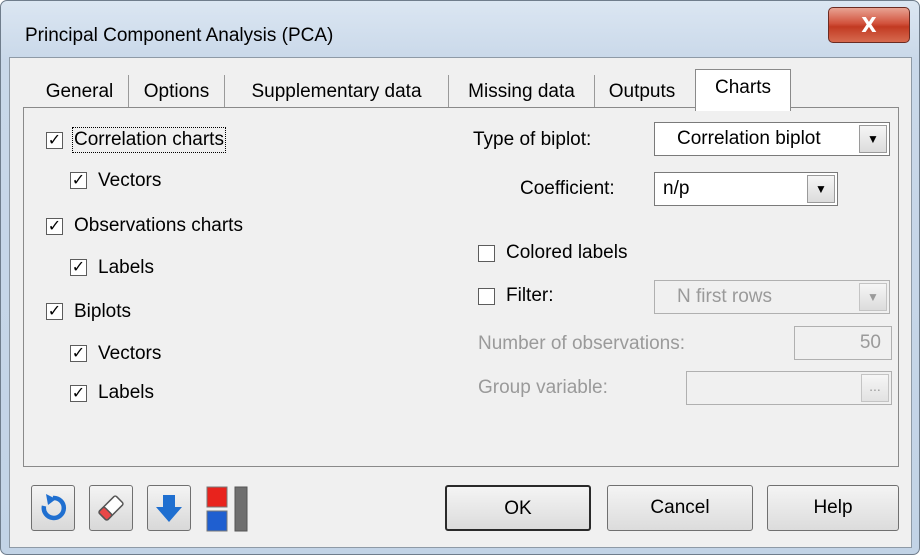 The image size is (922, 557). What do you see at coordinates (724, 296) in the screenshot?
I see `filter-value: N first rows` at bounding box center [724, 296].